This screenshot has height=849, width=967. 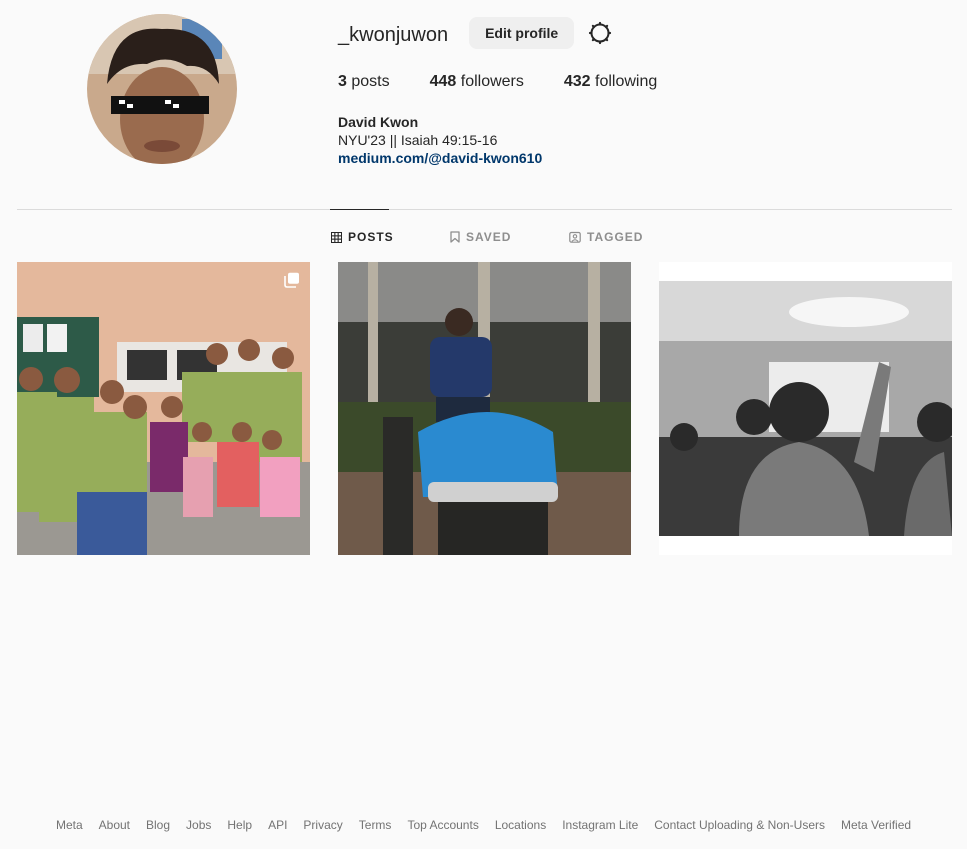 What do you see at coordinates (69, 825) in the screenshot?
I see `footer-link: Meta` at bounding box center [69, 825].